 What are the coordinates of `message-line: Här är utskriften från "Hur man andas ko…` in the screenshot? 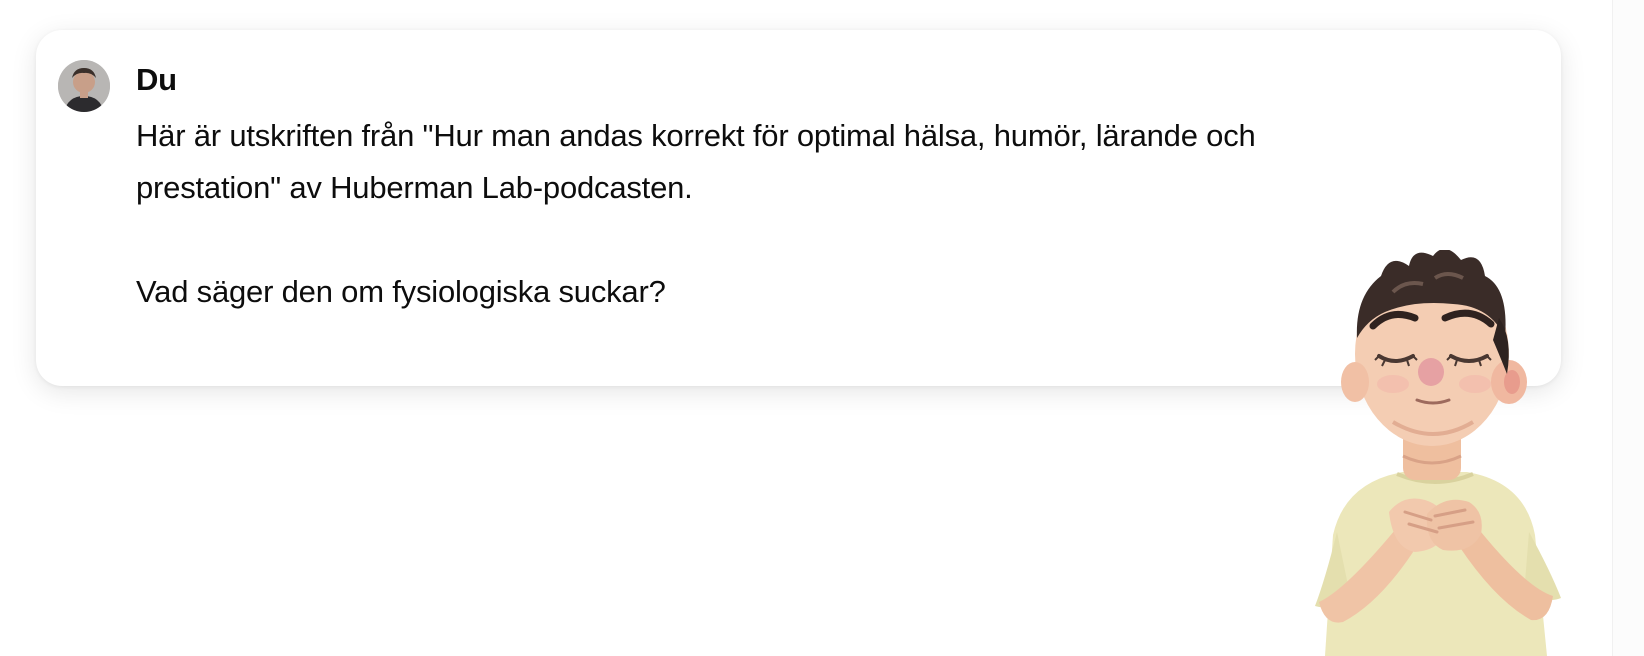 It's located at (696, 135).